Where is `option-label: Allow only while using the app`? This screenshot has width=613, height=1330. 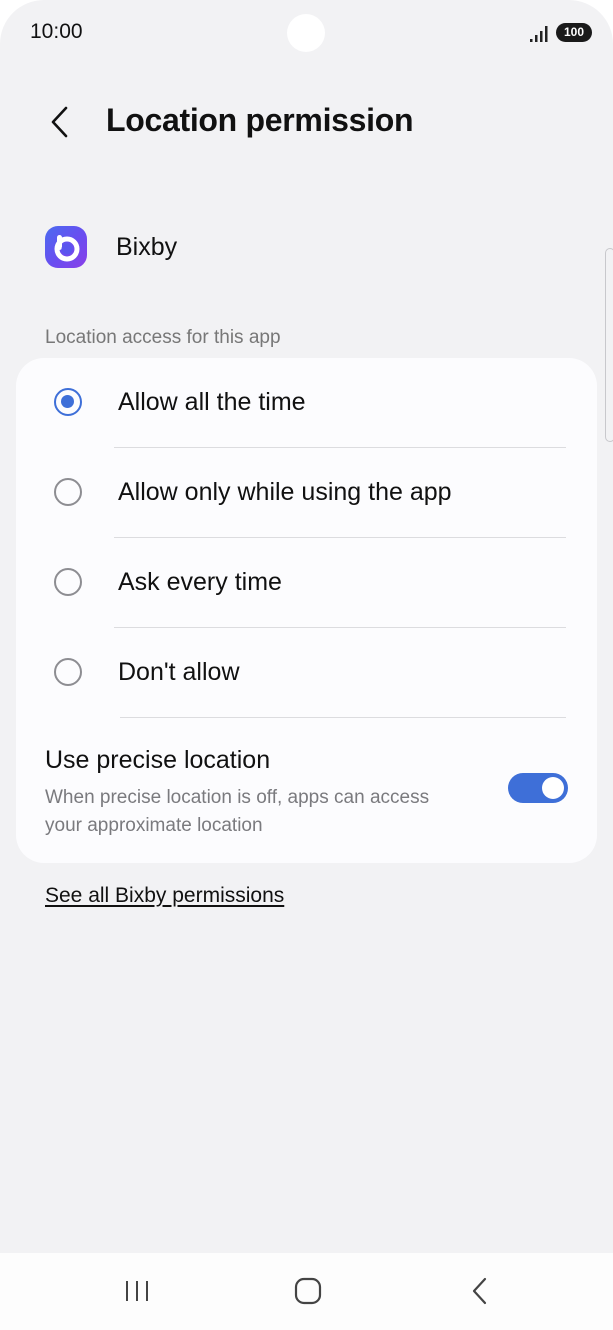
option-label: Allow only while using the app is located at coordinates (285, 492).